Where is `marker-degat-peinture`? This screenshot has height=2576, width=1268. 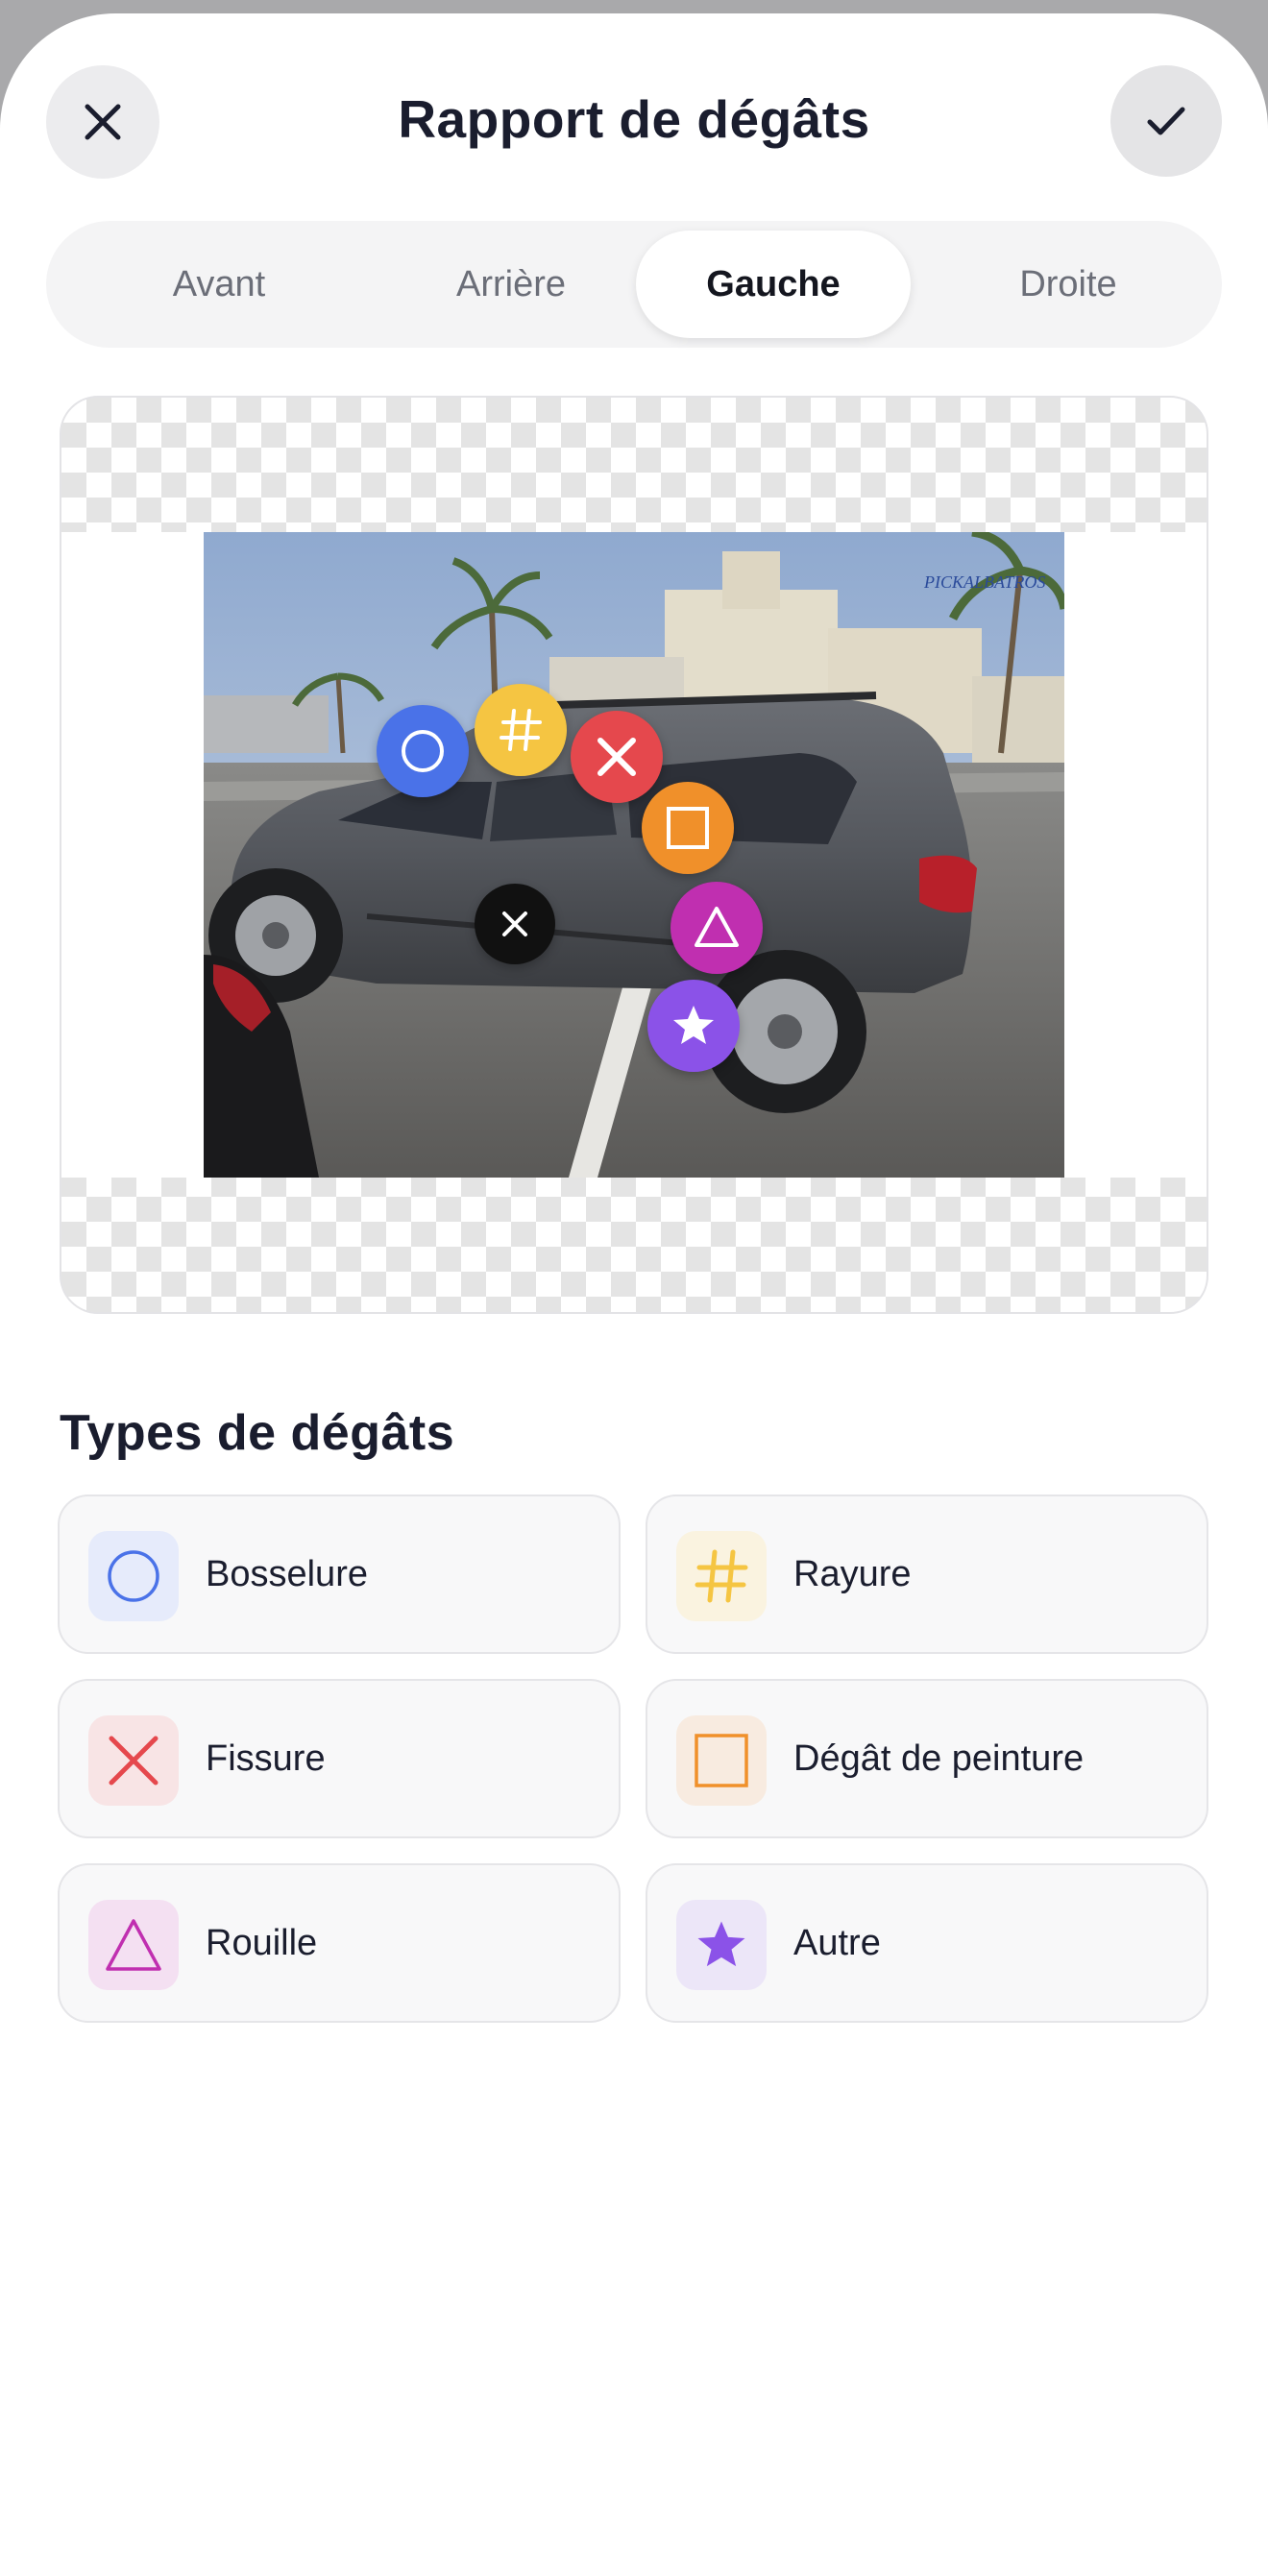
marker-degat-peinture is located at coordinates (688, 828).